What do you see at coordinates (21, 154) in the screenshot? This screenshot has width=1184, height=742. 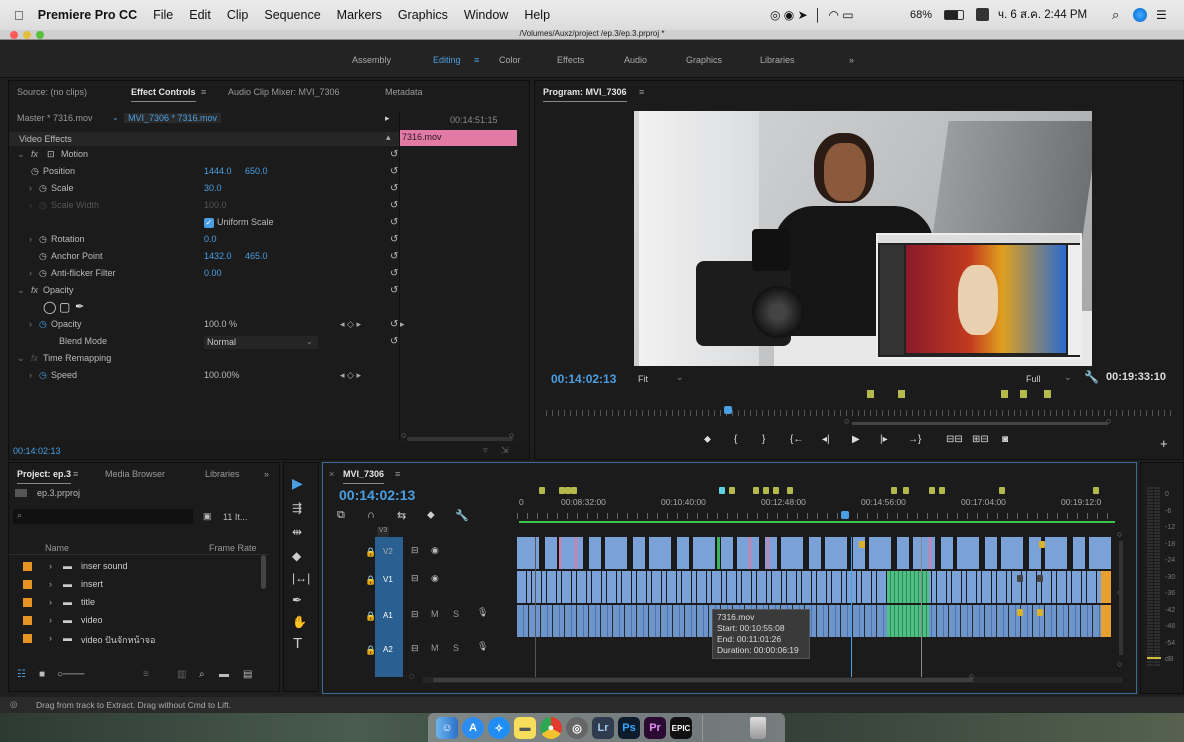 I see `expand-chevron-icon: ⌄` at bounding box center [21, 154].